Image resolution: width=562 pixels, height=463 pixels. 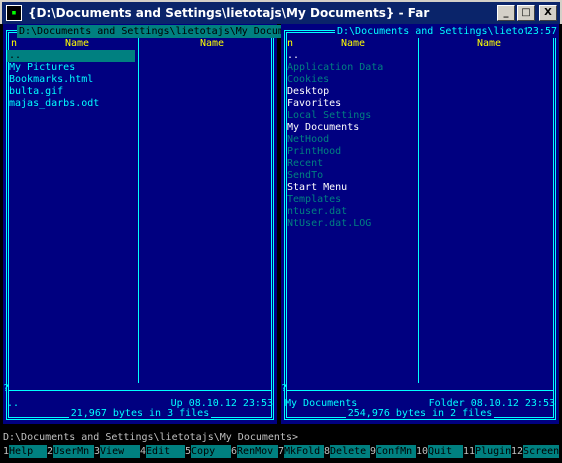 What do you see at coordinates (257, 451) in the screenshot?
I see `fkey-label: RenMov` at bounding box center [257, 451].